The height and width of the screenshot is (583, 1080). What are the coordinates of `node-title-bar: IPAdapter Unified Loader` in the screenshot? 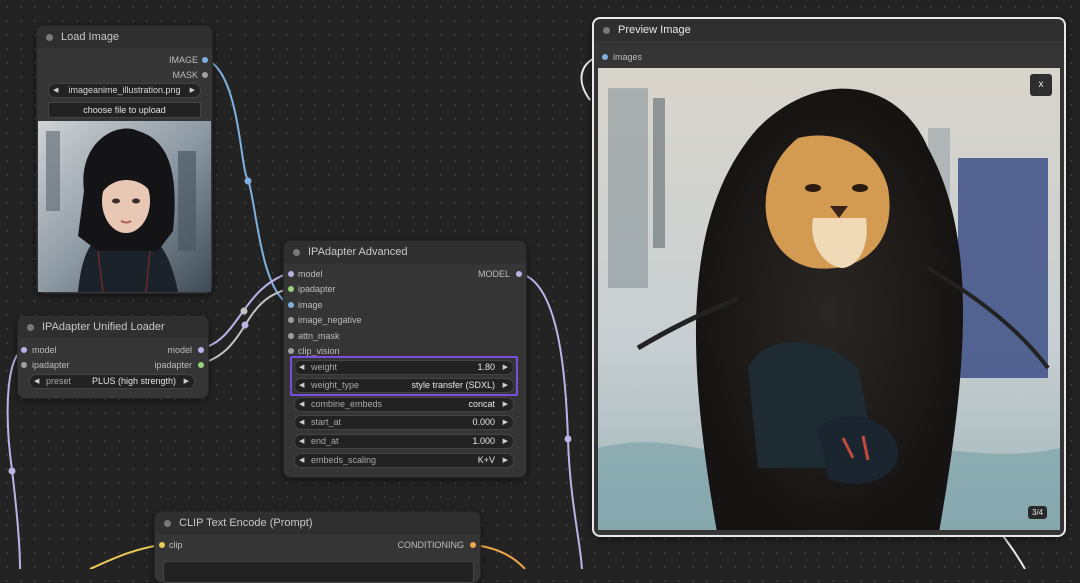 It's located at (113, 327).